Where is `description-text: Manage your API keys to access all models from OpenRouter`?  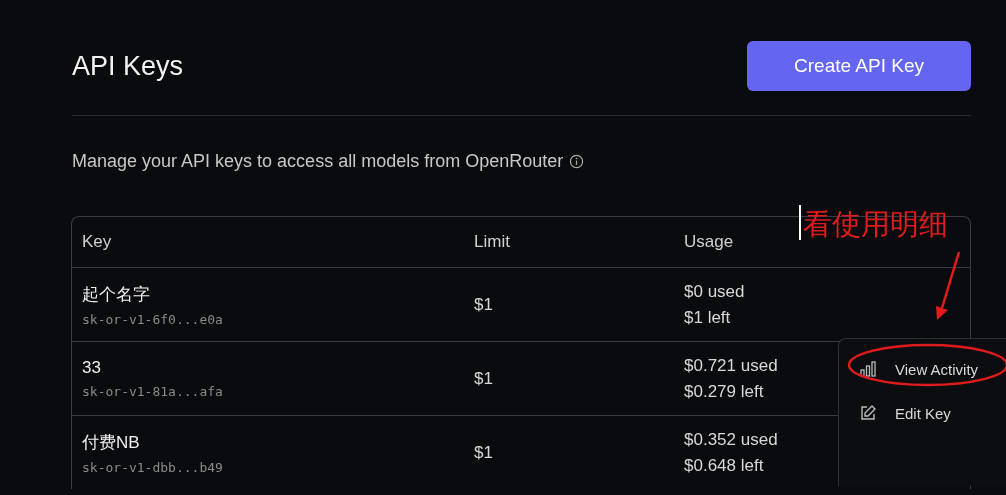 description-text: Manage your API keys to access all models from OpenRouter is located at coordinates (318, 161).